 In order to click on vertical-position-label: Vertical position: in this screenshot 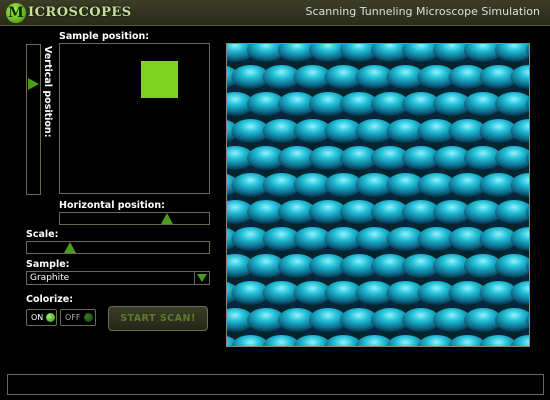, I will do `click(47, 92)`.